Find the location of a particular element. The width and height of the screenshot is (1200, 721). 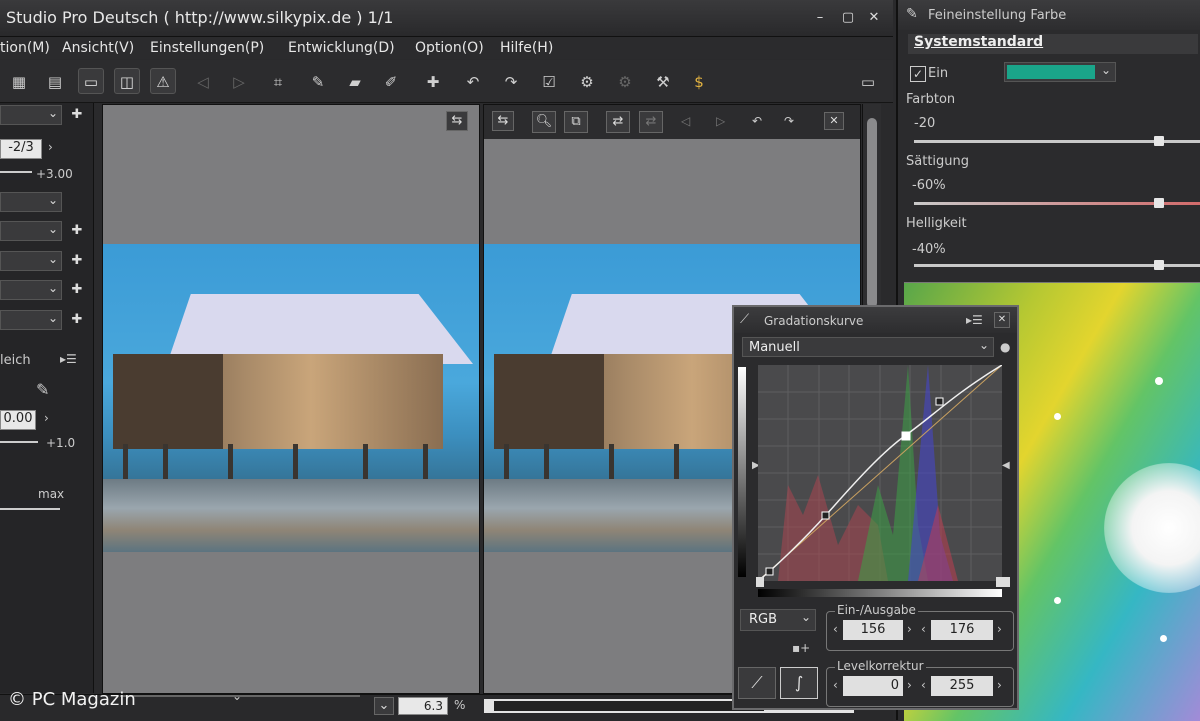

minimize-button: – is located at coordinates (820, 18).